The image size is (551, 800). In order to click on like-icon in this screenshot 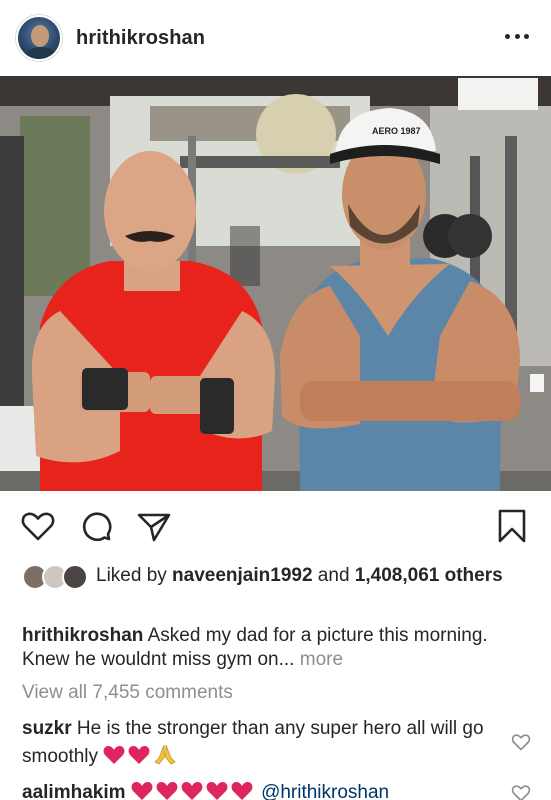, I will do `click(38, 526)`.